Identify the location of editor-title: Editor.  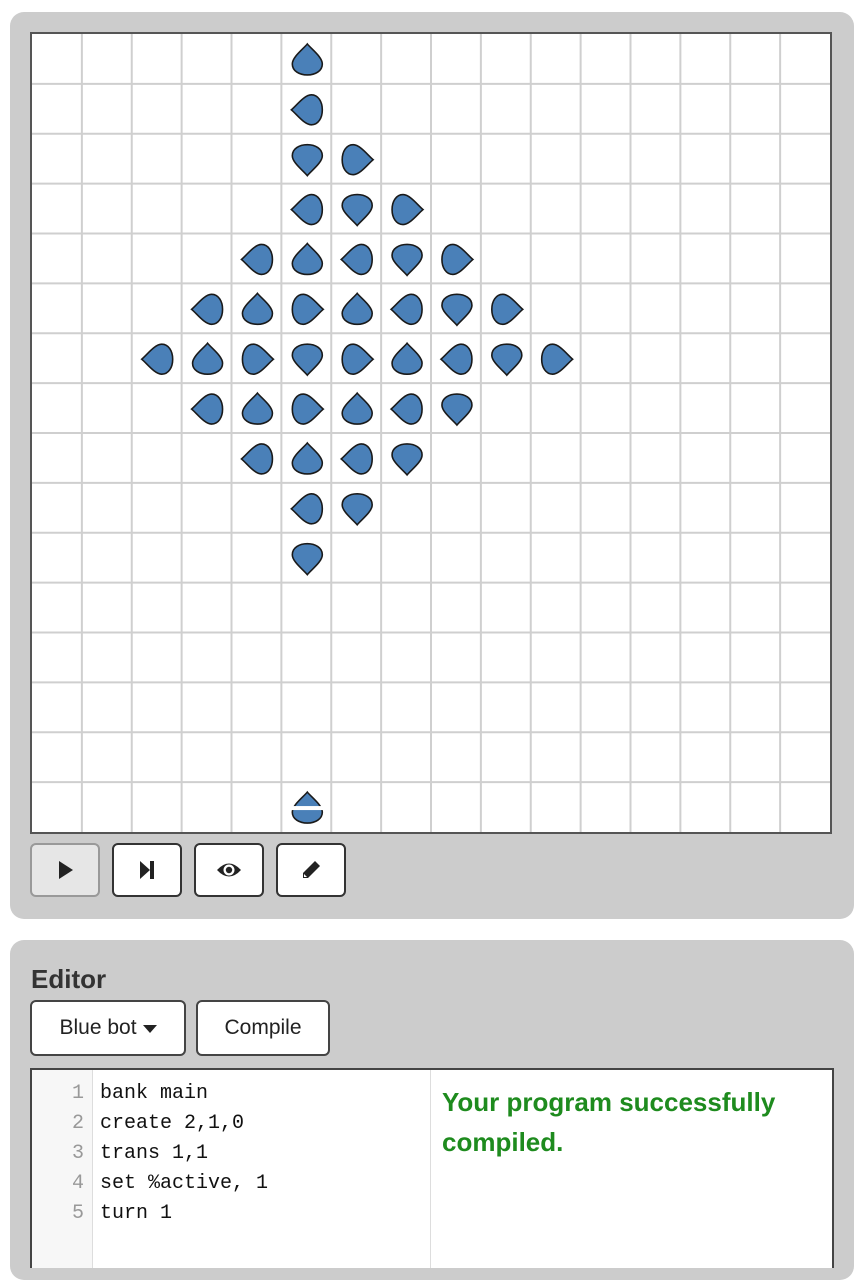
(69, 979).